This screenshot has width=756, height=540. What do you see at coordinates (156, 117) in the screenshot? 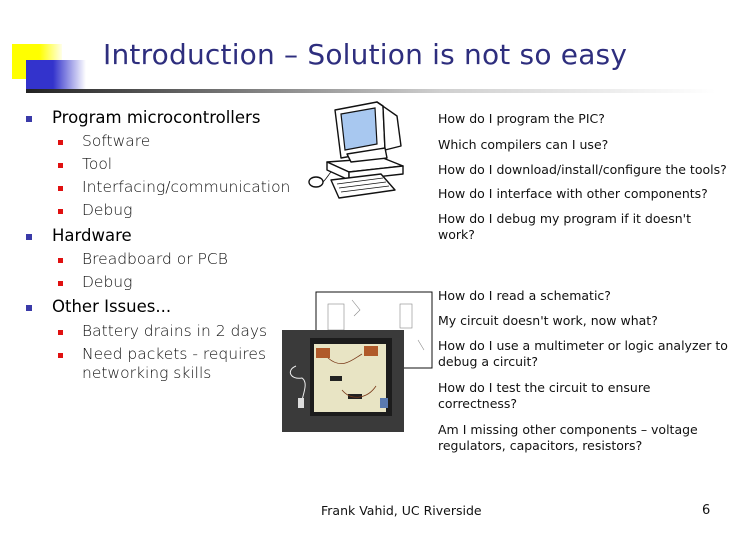
I see `bullet-label: Program microcontrollers` at bounding box center [156, 117].